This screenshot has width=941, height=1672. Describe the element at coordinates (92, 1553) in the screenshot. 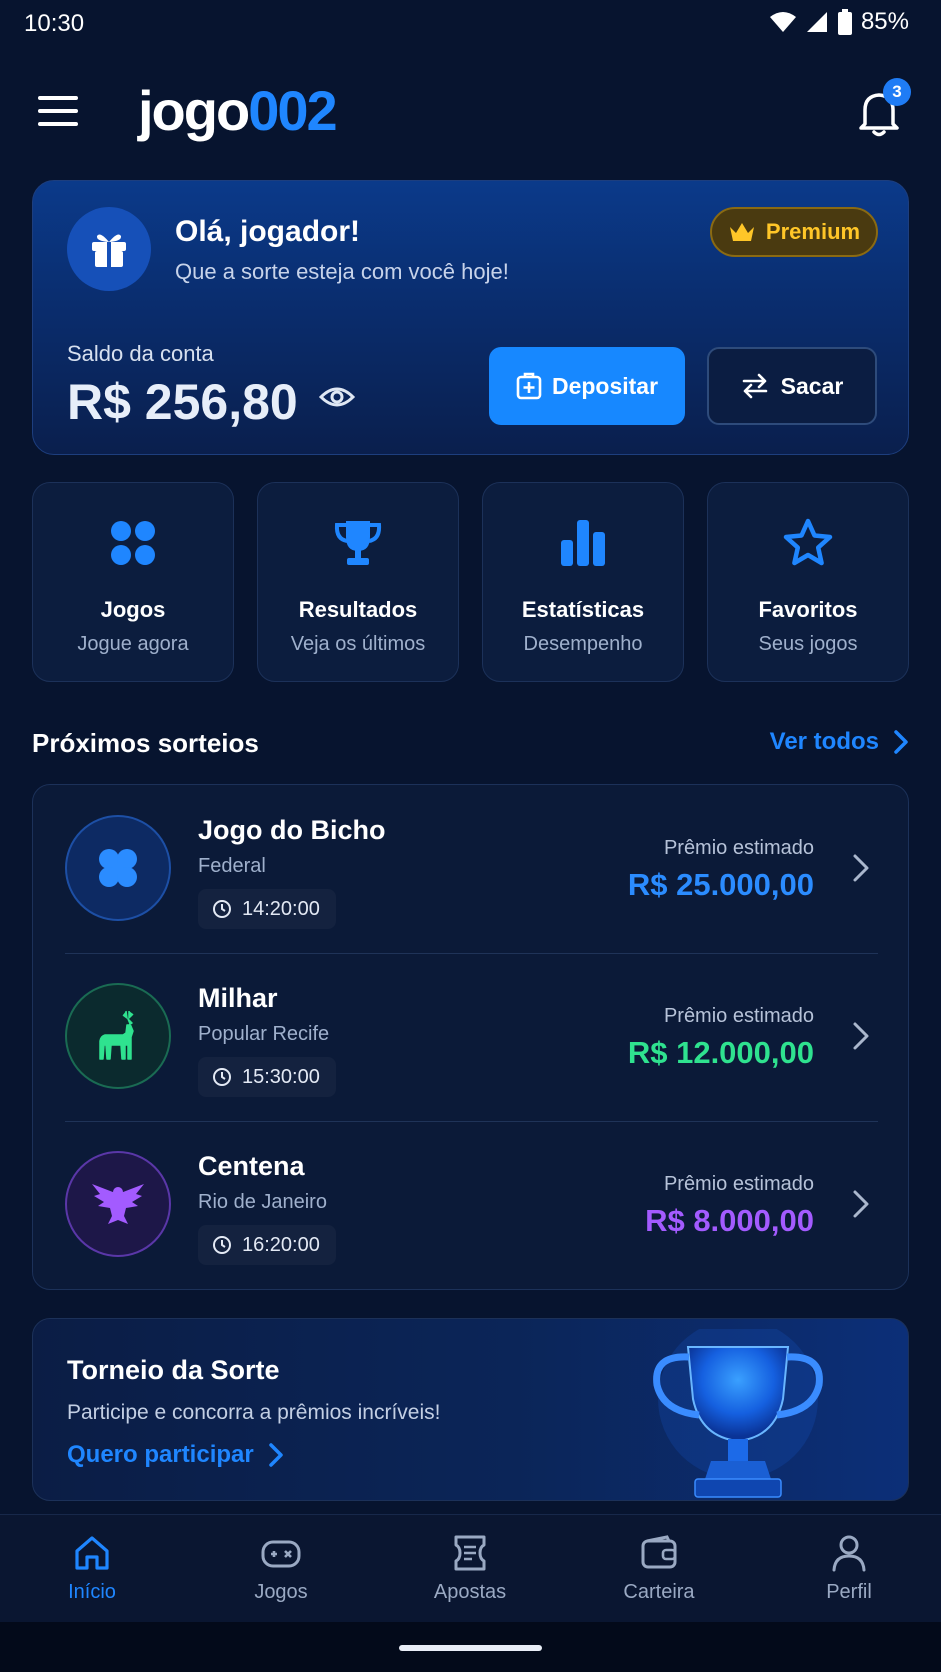

I see `home-icon` at that location.